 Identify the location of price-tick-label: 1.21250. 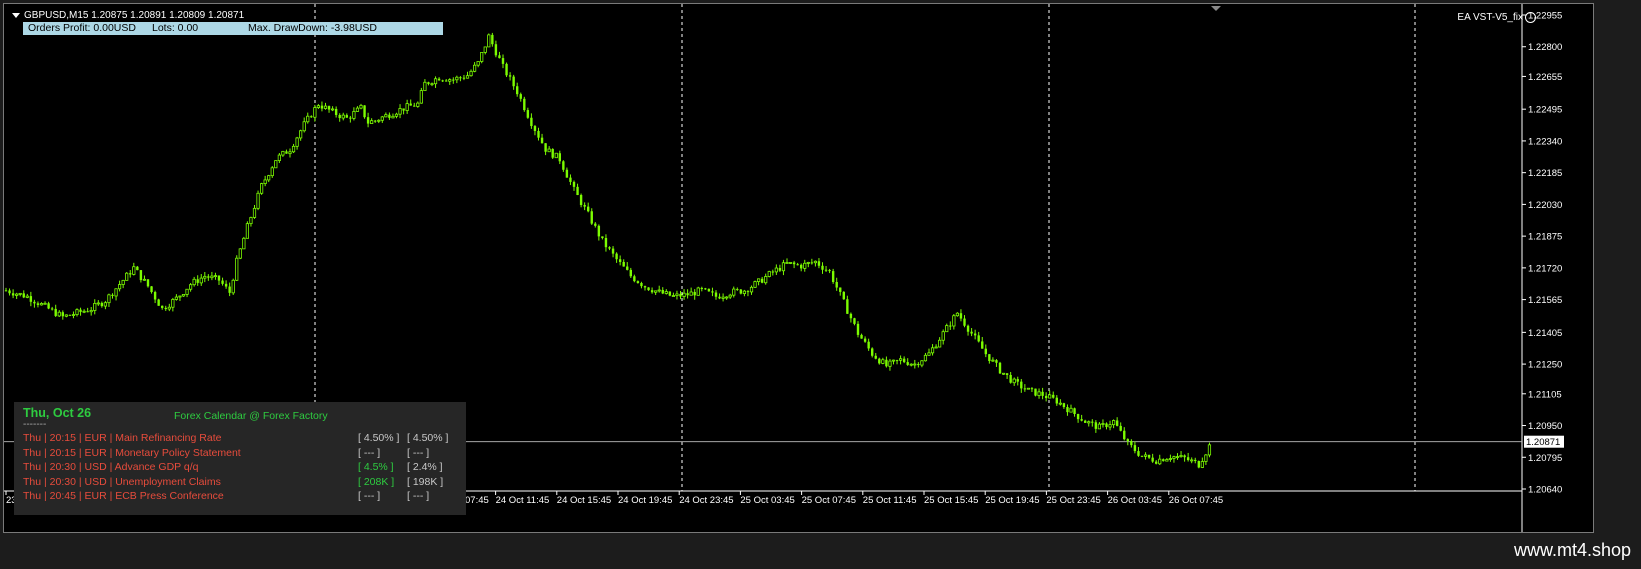
(1545, 365).